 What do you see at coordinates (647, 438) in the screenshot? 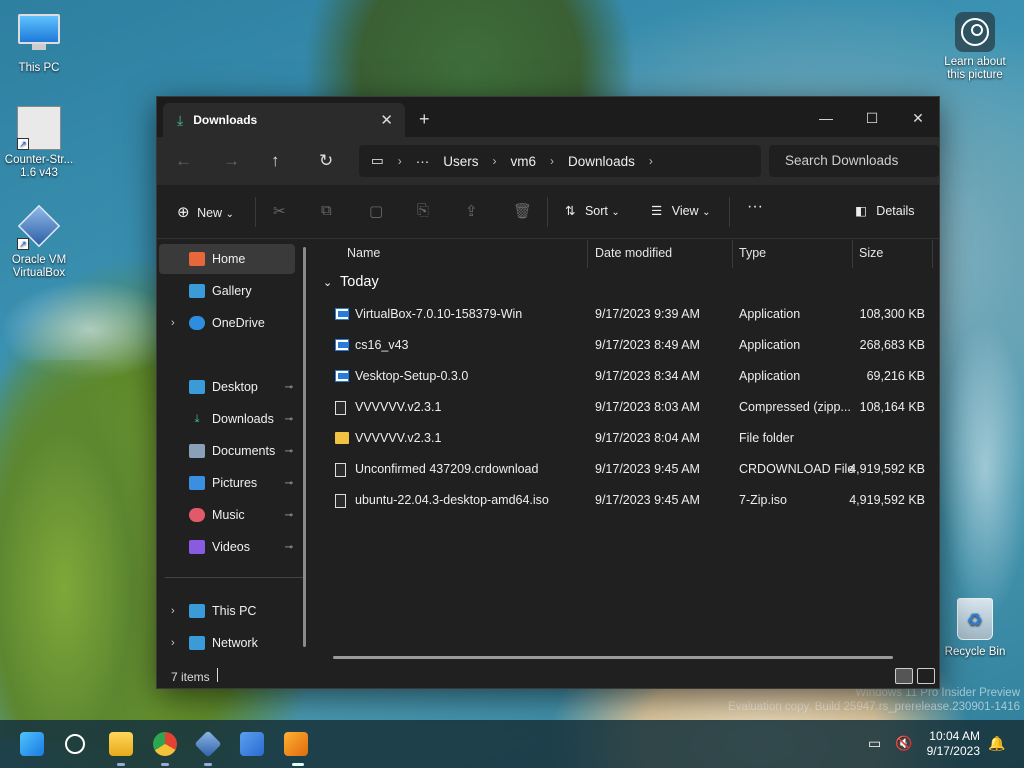
I see `file-date: 9/17/2023 8:04 AM` at bounding box center [647, 438].